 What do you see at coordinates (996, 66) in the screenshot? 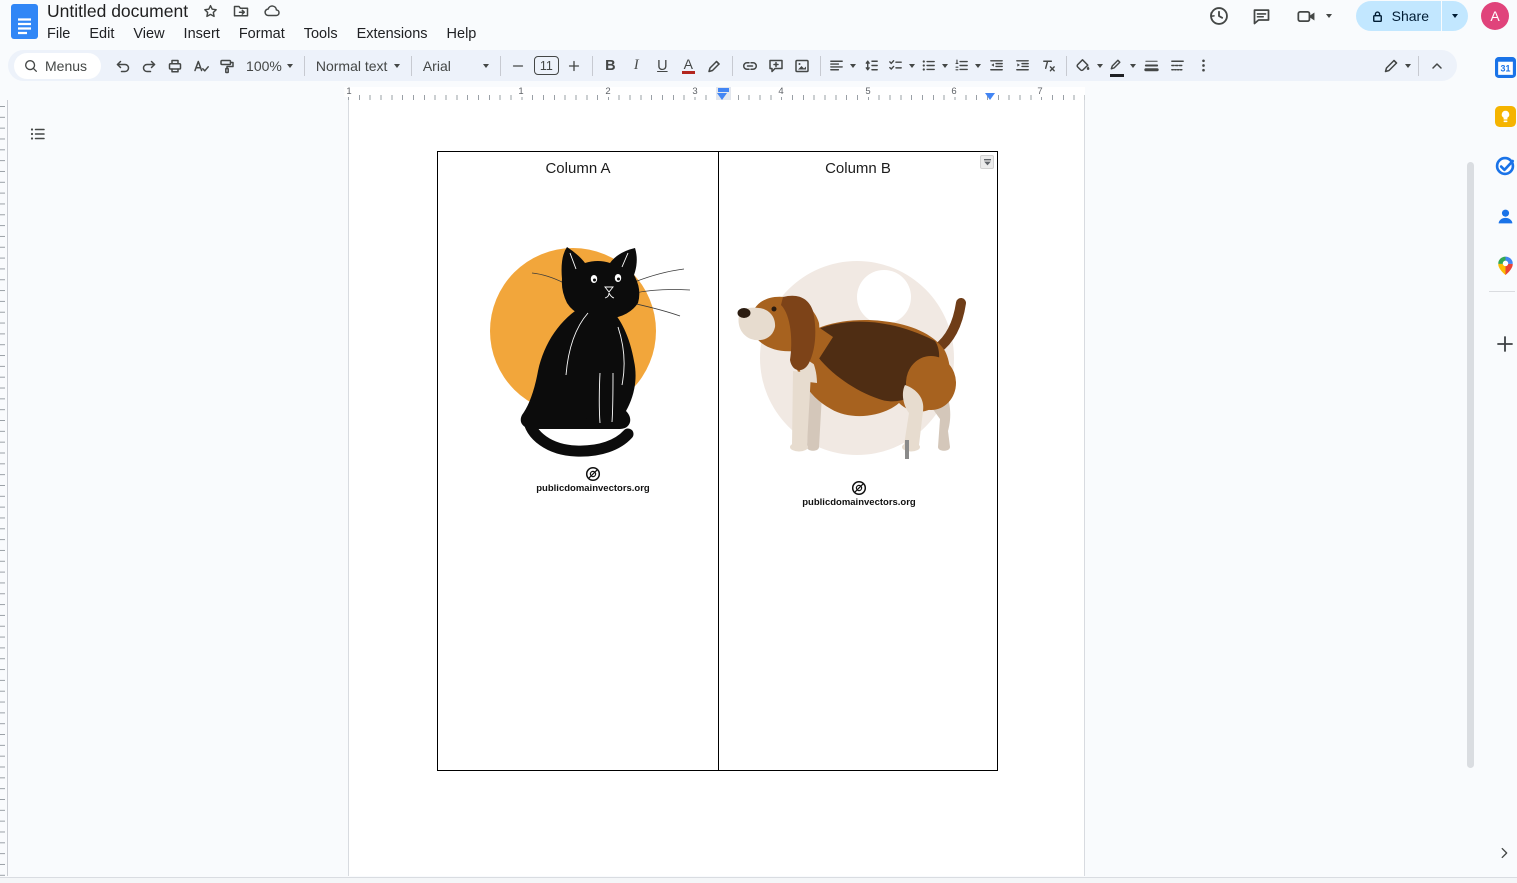
I see `decrease-indent-button` at bounding box center [996, 66].